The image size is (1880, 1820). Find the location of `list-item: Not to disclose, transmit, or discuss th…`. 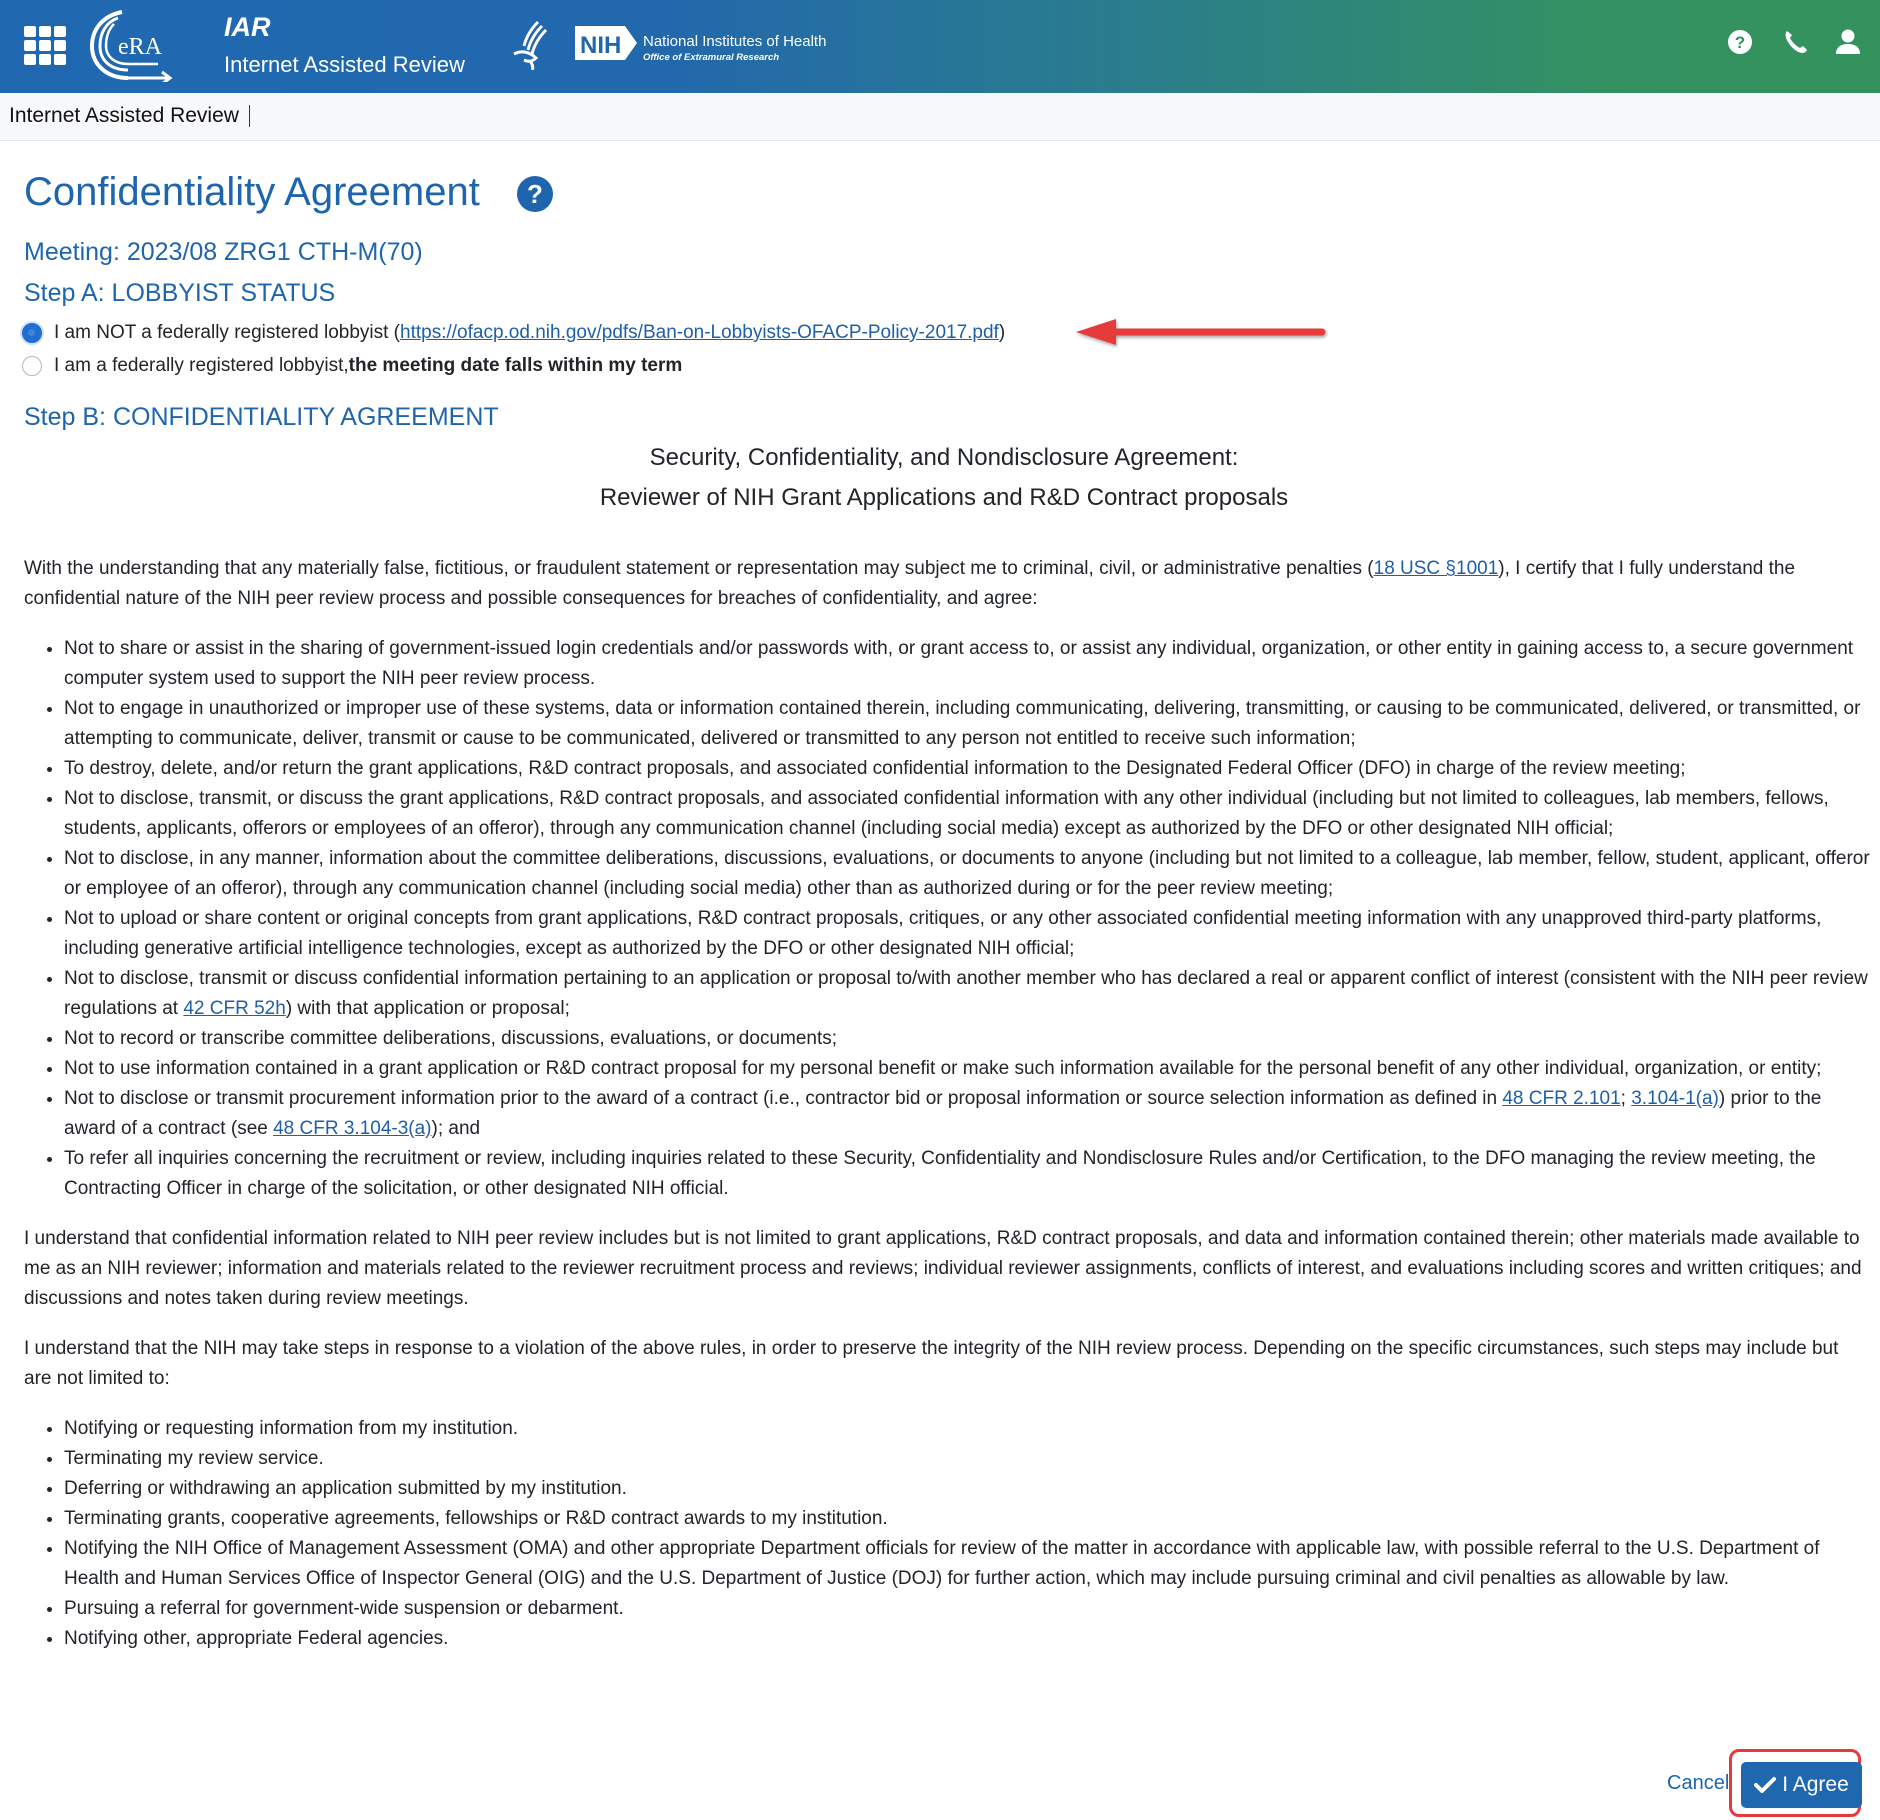

list-item: Not to disclose, transmit, or discuss th… is located at coordinates (967, 814).